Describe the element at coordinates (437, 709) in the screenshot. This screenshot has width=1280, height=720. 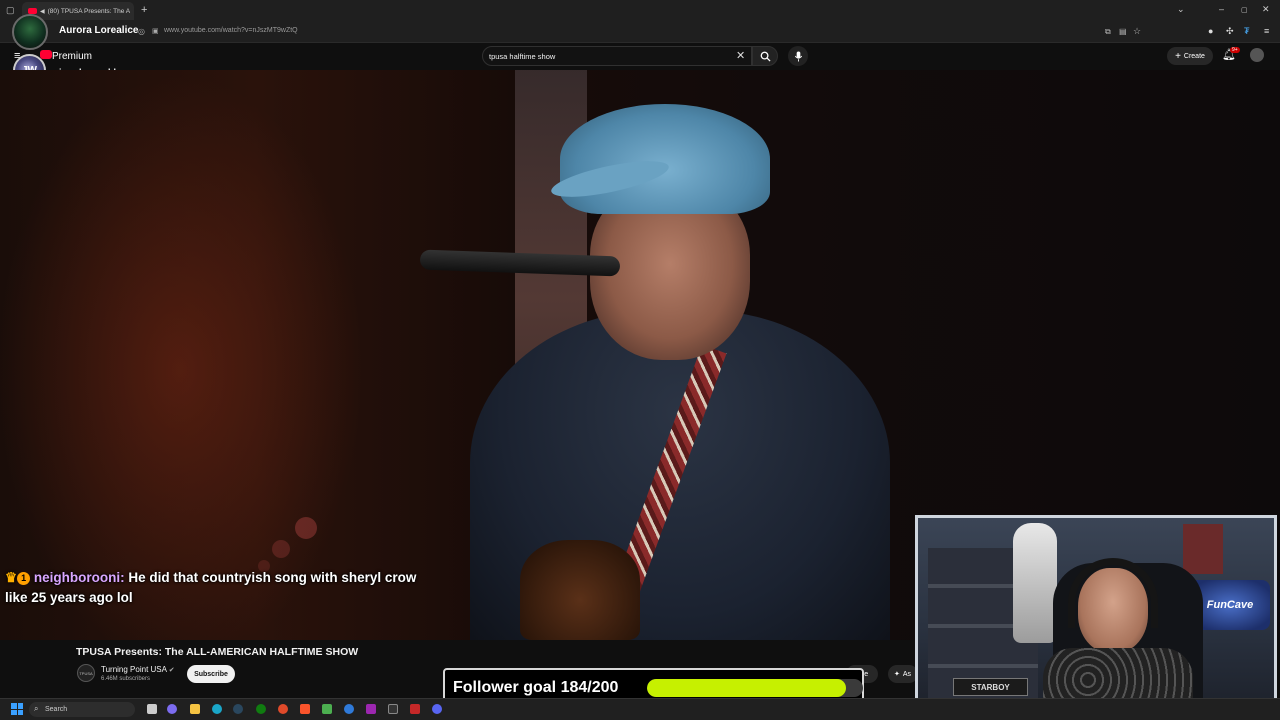
I see `discord-icon` at that location.